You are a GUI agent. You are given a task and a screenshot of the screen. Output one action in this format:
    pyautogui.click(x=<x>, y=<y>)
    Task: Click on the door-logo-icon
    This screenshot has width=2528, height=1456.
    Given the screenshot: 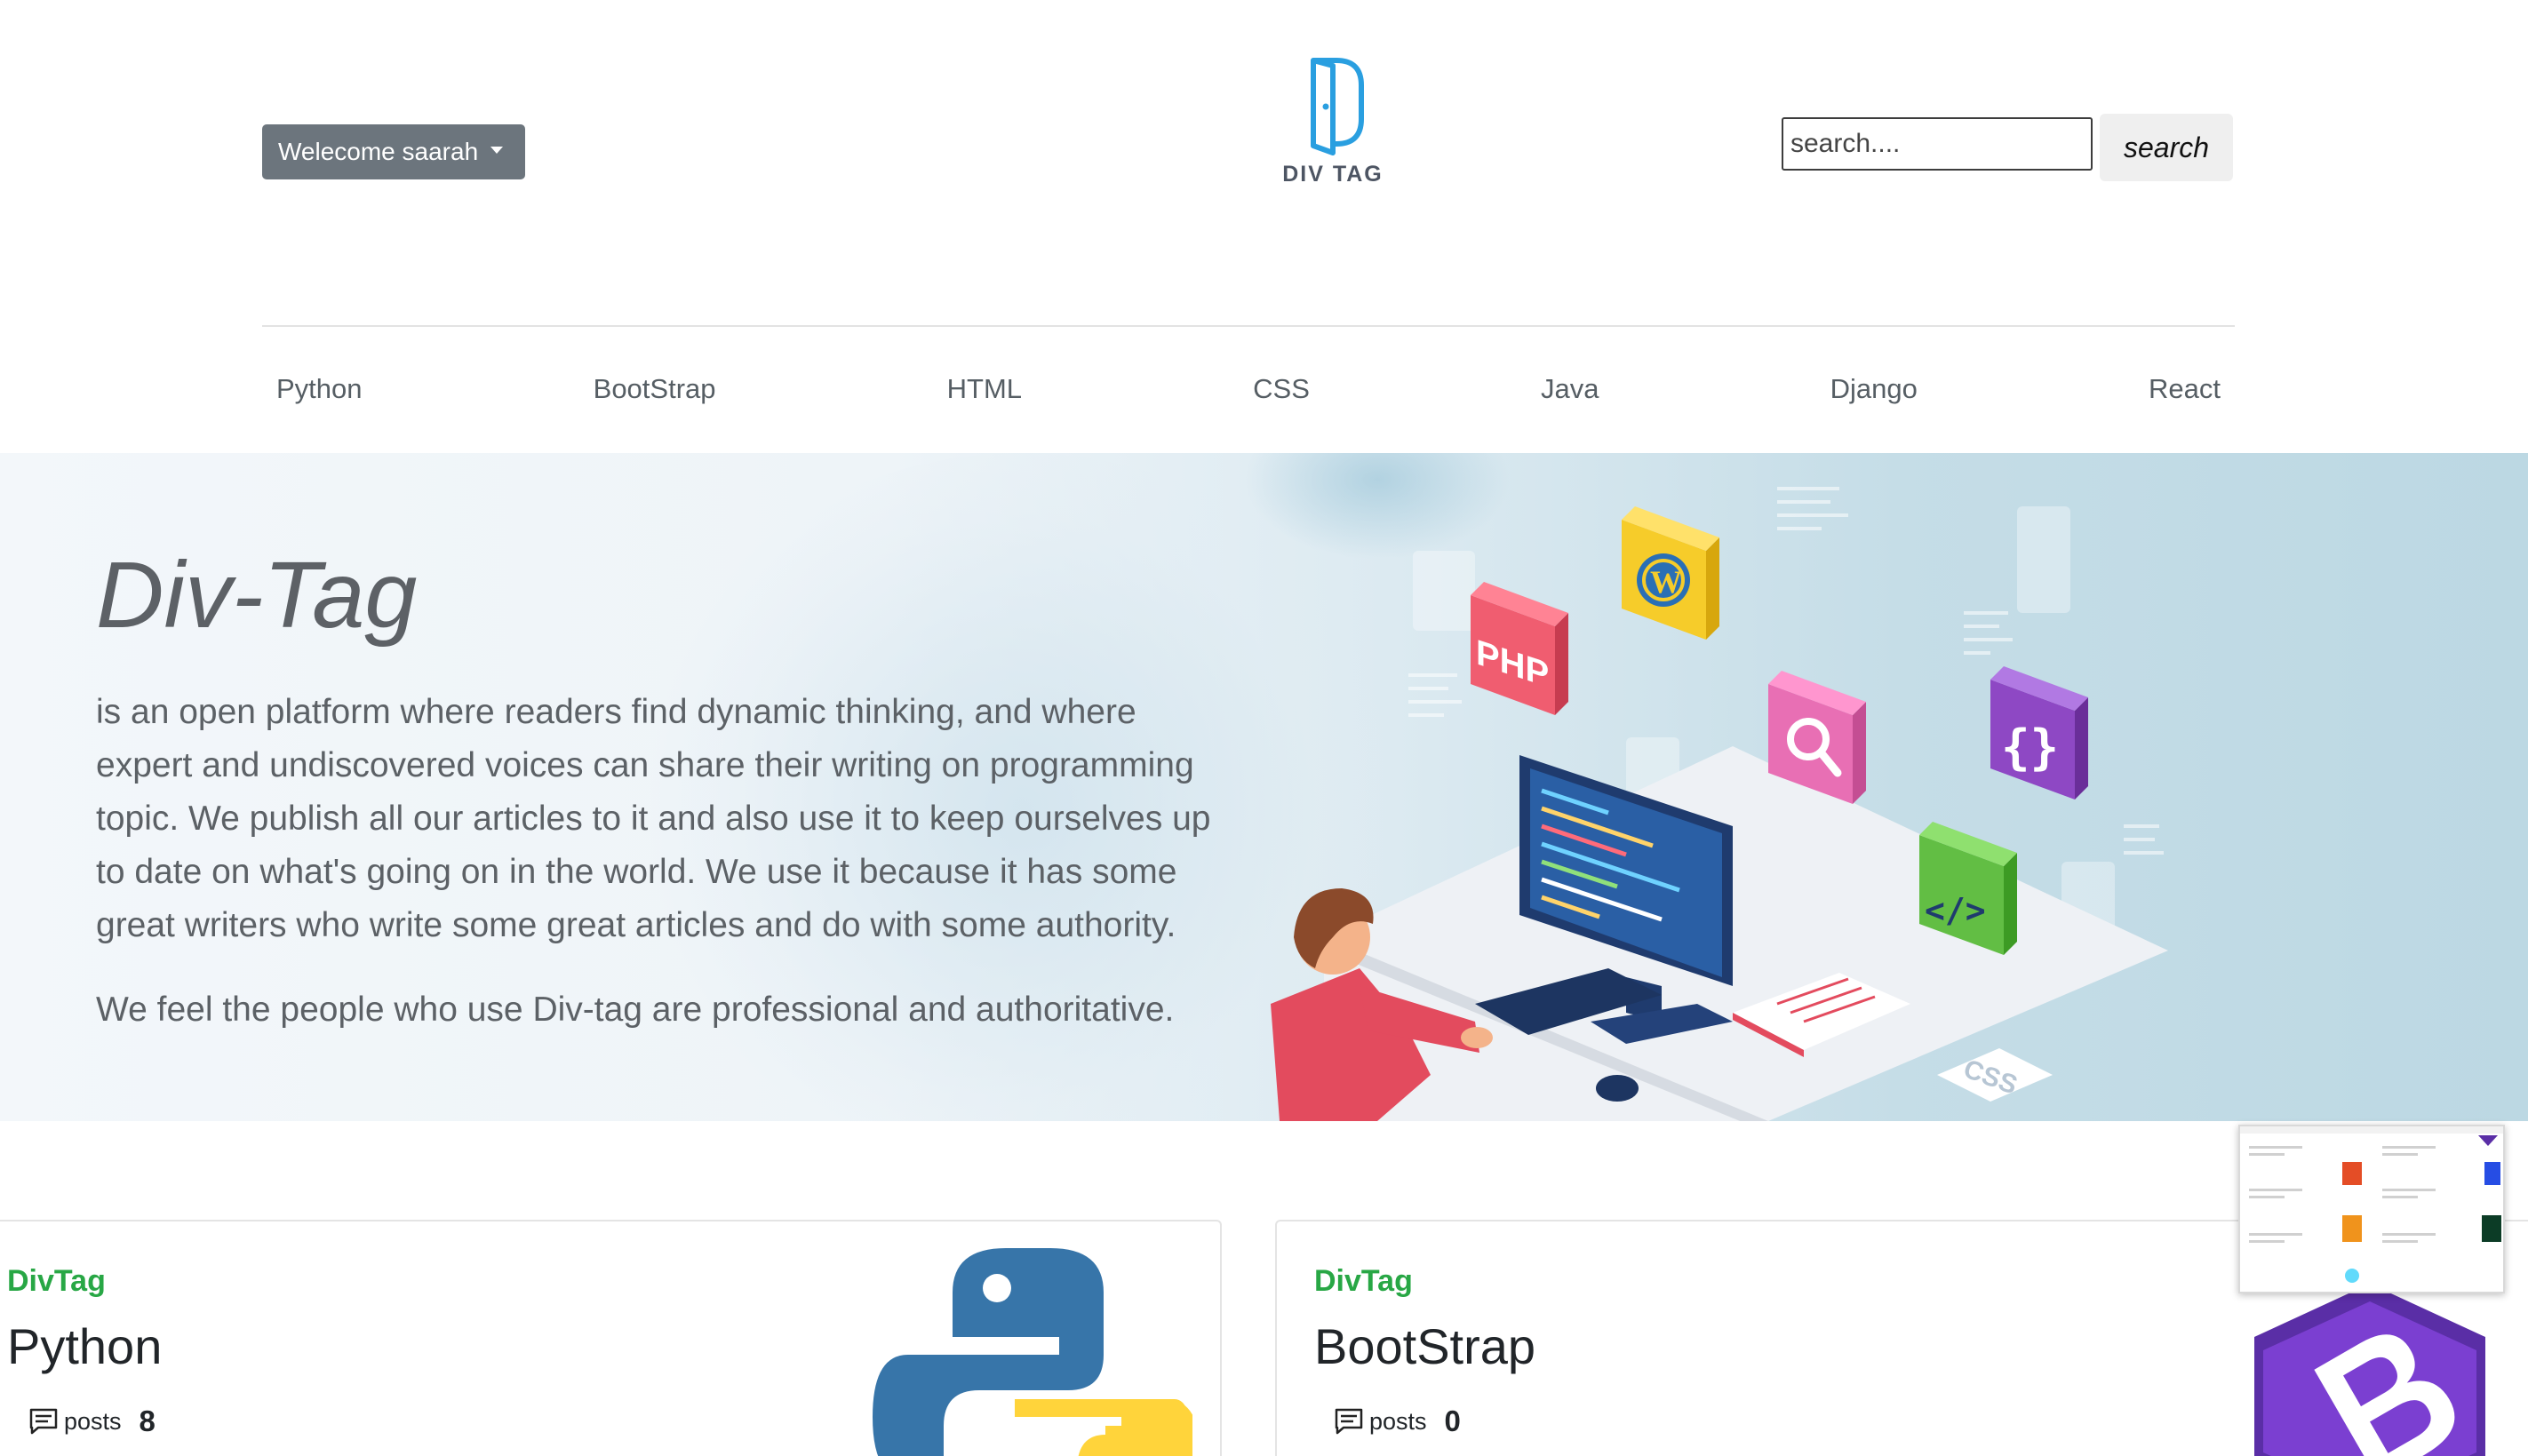 What is the action you would take?
    pyautogui.click(x=1337, y=106)
    